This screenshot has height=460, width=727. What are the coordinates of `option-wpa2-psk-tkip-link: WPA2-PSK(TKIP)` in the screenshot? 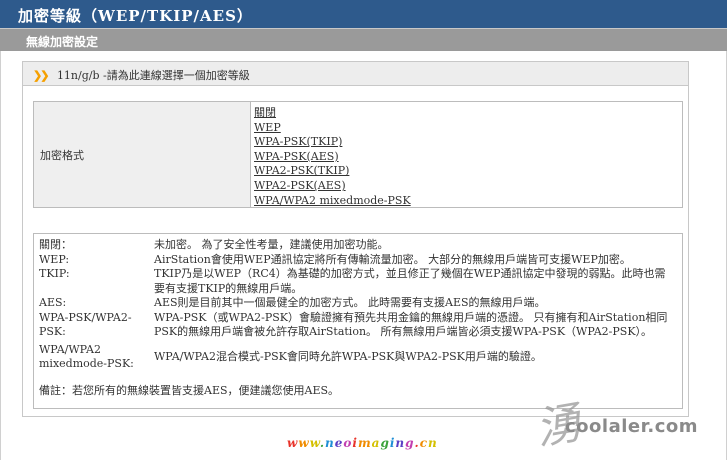 It's located at (468, 171).